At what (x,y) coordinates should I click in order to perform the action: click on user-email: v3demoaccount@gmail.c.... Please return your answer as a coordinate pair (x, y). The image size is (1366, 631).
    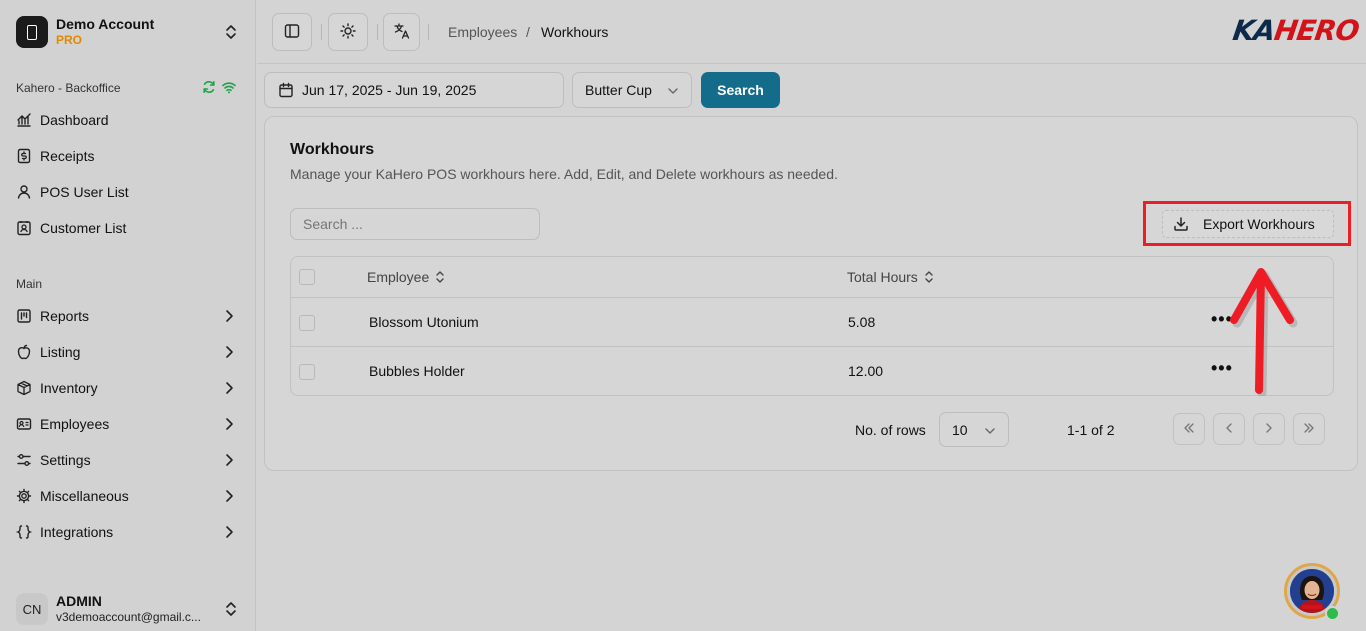
    Looking at the image, I should click on (128, 617).